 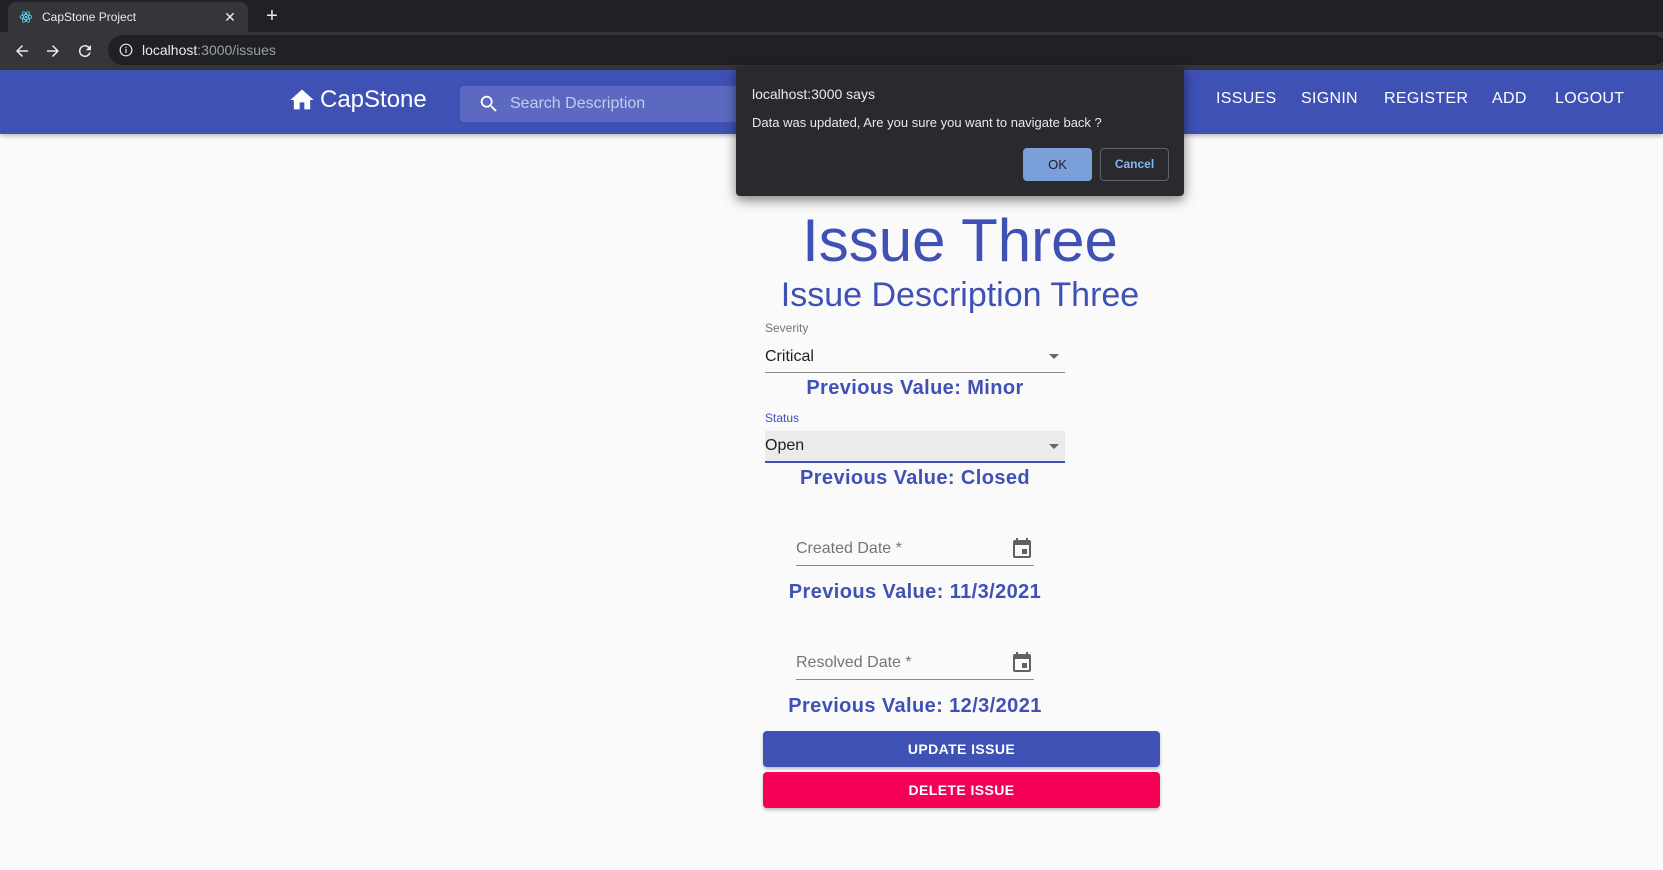 What do you see at coordinates (302, 99) in the screenshot?
I see `home-icon` at bounding box center [302, 99].